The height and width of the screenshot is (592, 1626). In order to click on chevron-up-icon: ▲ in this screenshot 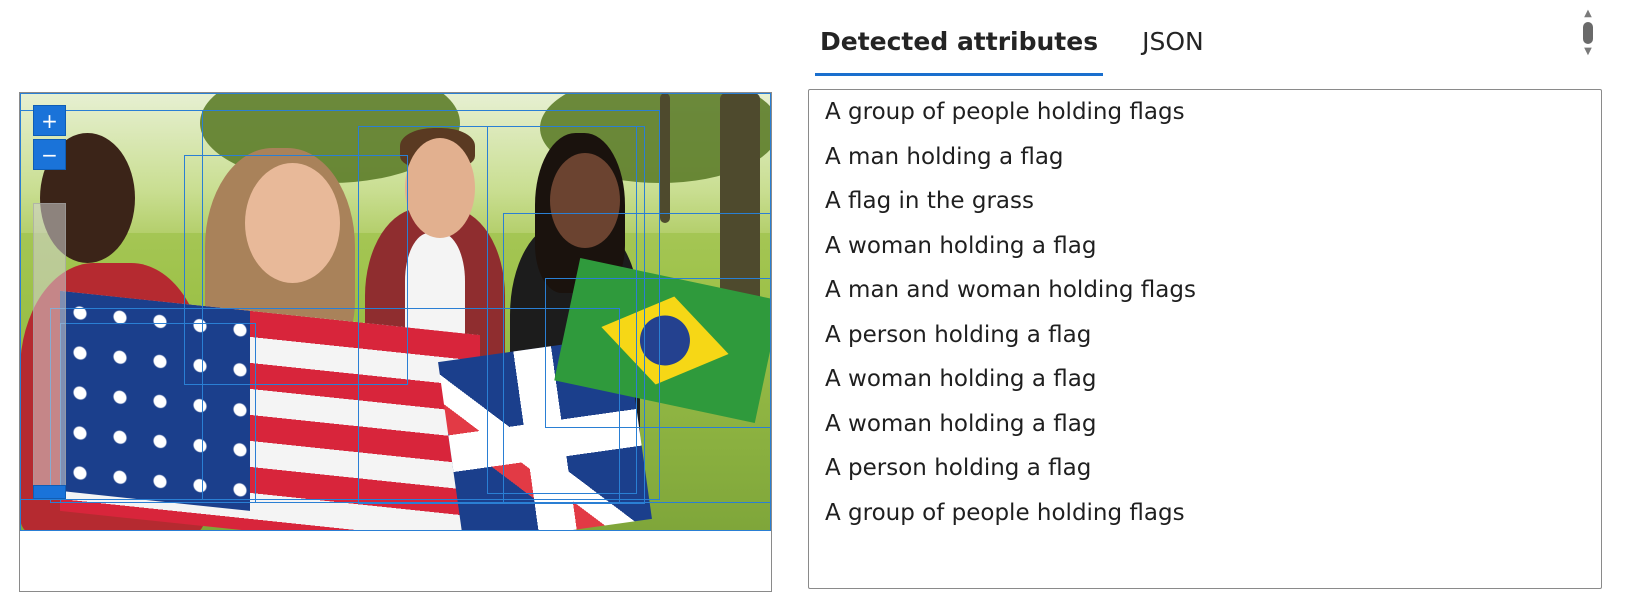, I will do `click(1588, 14)`.